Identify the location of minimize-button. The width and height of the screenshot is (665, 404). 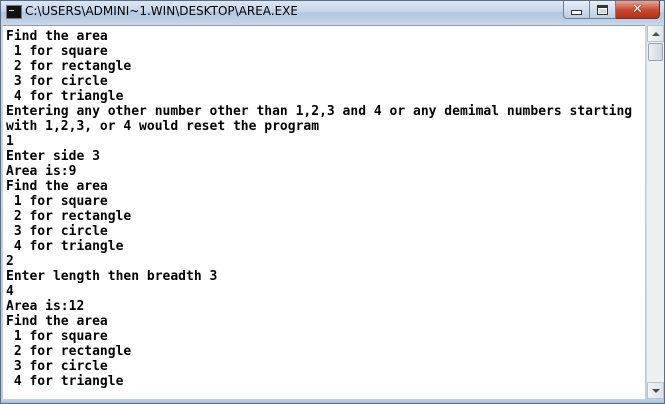
(576, 10).